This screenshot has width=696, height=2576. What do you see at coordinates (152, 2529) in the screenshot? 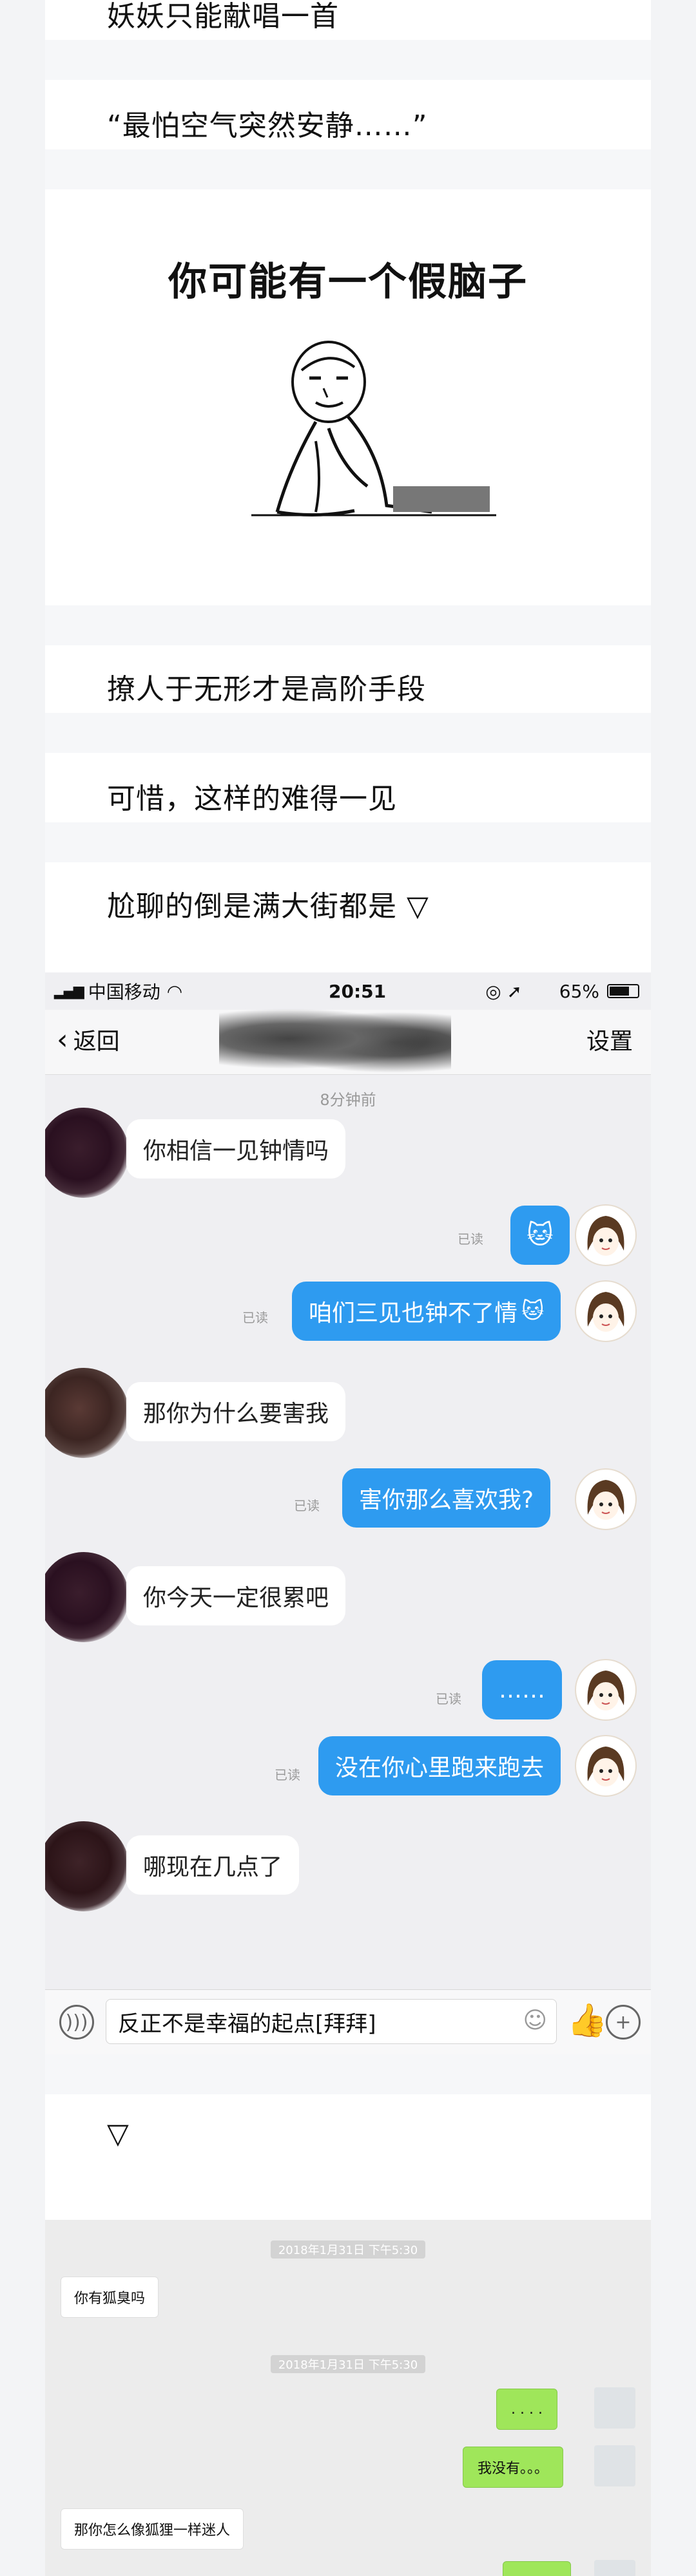
I see `message-bubble-left: 那你怎么像狐狸一样迷人` at bounding box center [152, 2529].